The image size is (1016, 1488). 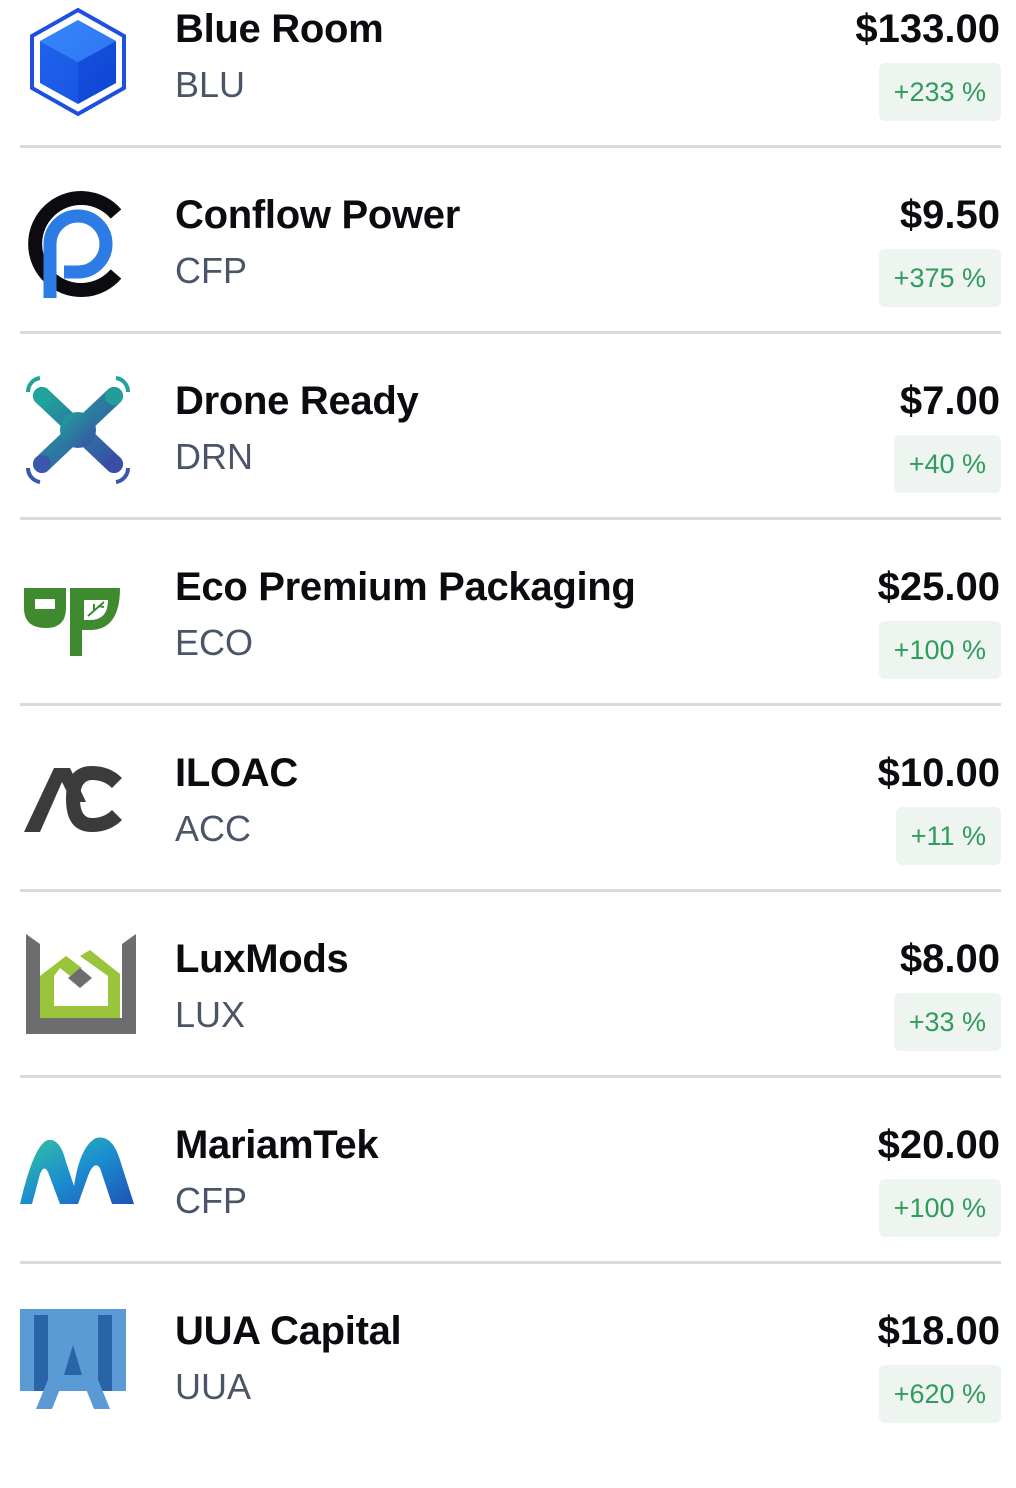 I want to click on asset-row-eco-premium-packaging: Eco Premium Packaging ECO $25.00 +100 %, so click(x=510, y=651).